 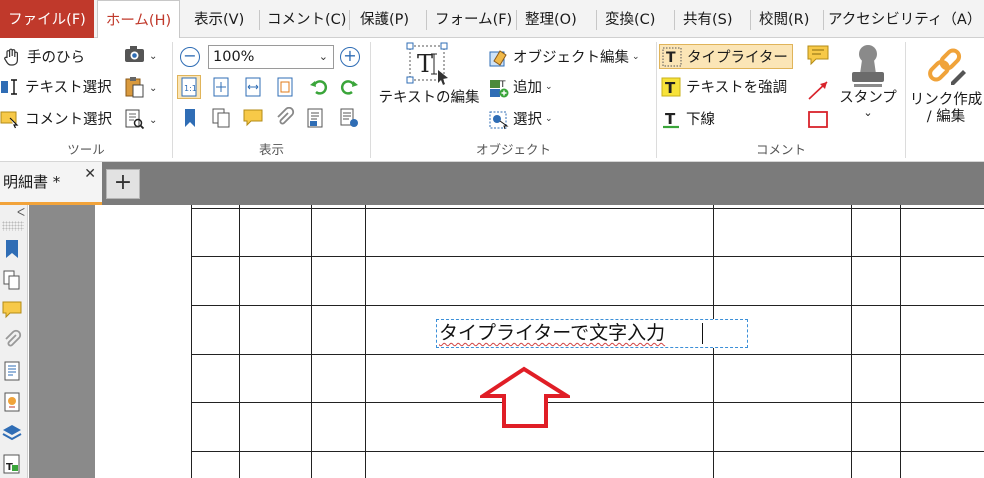 What do you see at coordinates (219, 19) in the screenshot?
I see `menu-view: 表示(V)` at bounding box center [219, 19].